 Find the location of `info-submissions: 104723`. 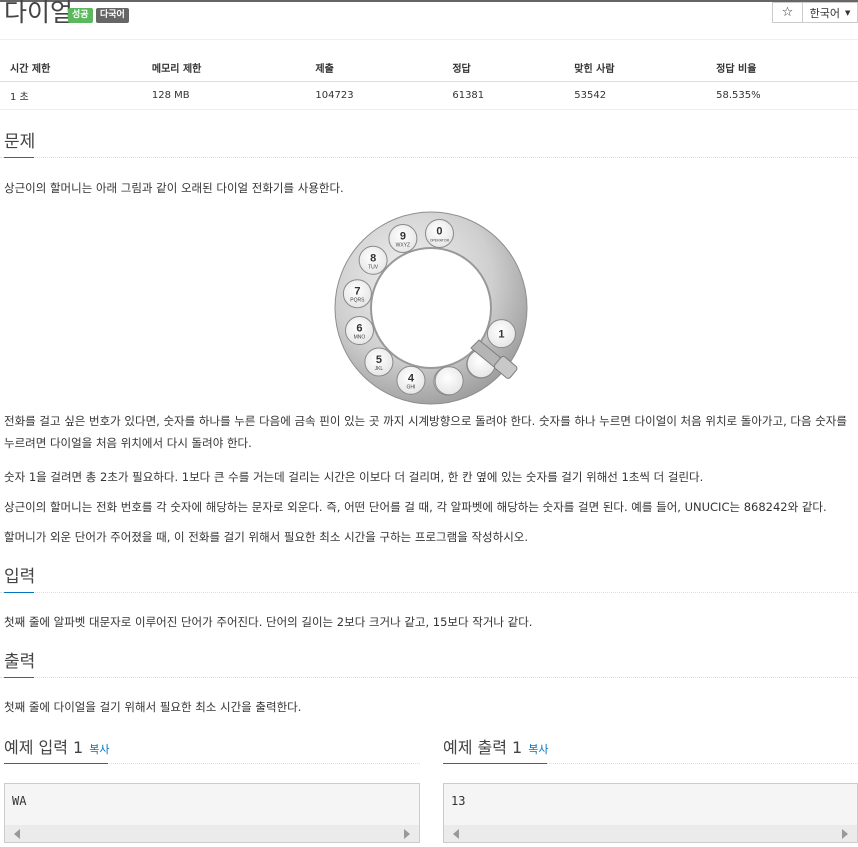

info-submissions: 104723 is located at coordinates (374, 95).